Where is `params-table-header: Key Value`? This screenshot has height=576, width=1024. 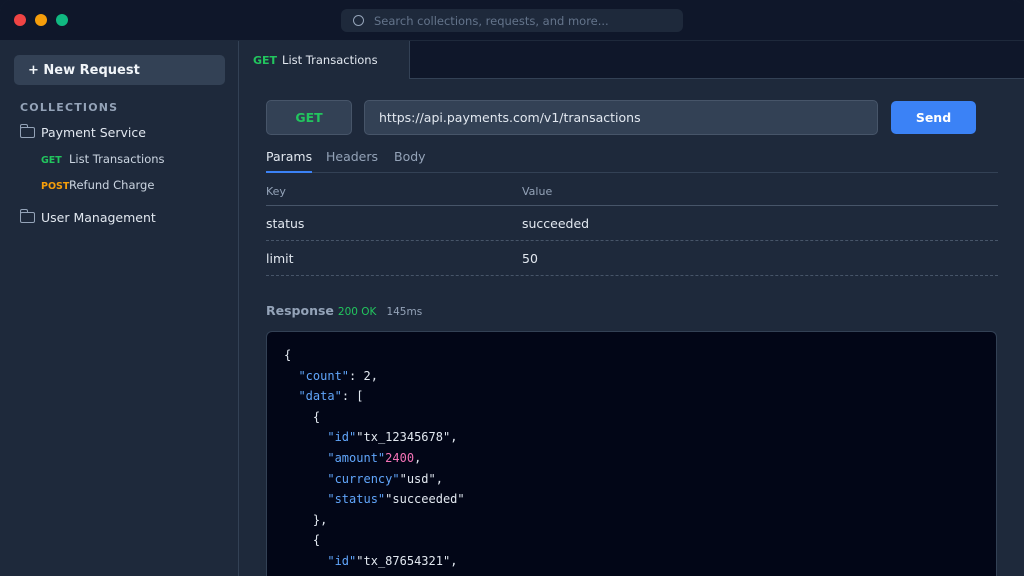 params-table-header: Key Value is located at coordinates (632, 194).